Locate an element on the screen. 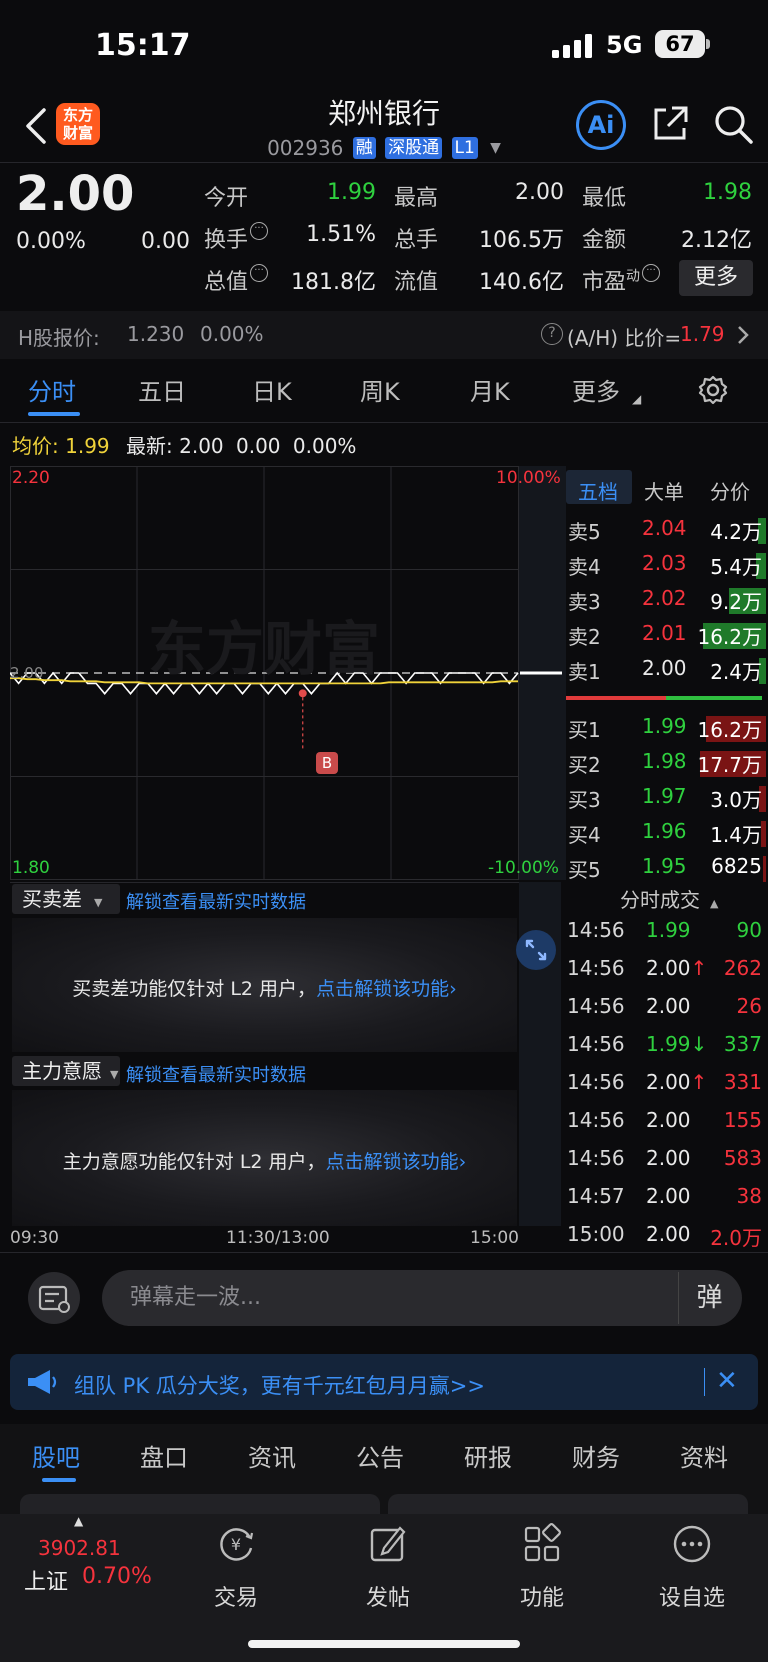  tab-forum: 股吧 is located at coordinates (56, 1455).